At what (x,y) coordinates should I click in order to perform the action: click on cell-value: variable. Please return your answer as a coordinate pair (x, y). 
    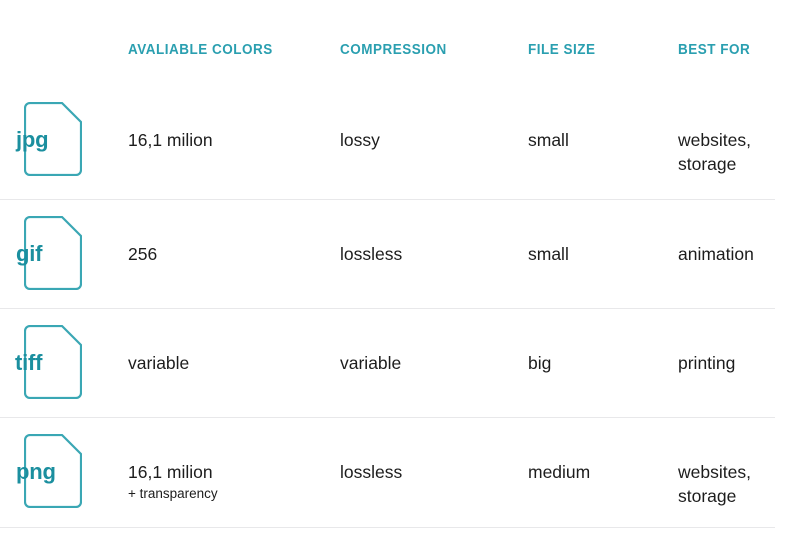
    Looking at the image, I should click on (159, 363).